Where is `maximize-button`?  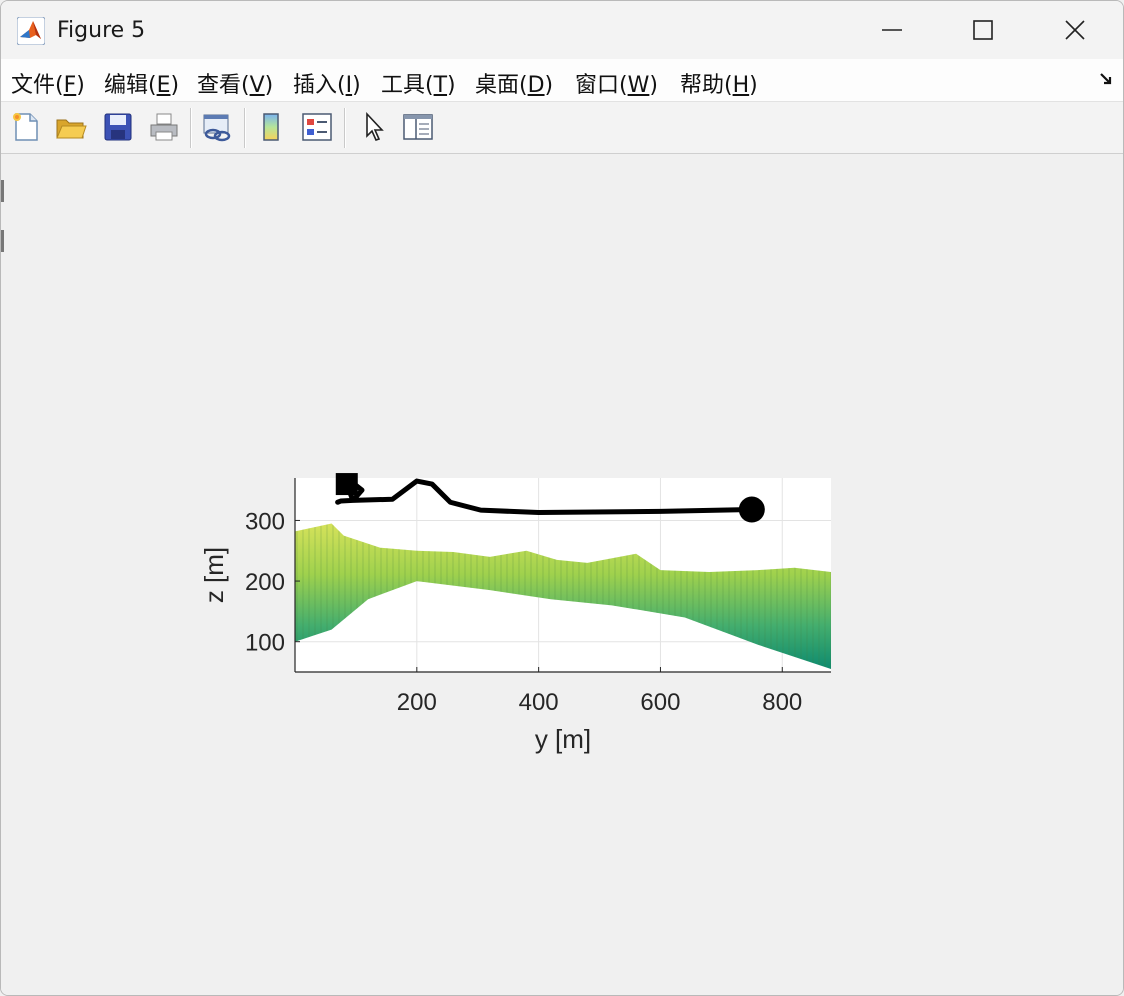 maximize-button is located at coordinates (983, 30).